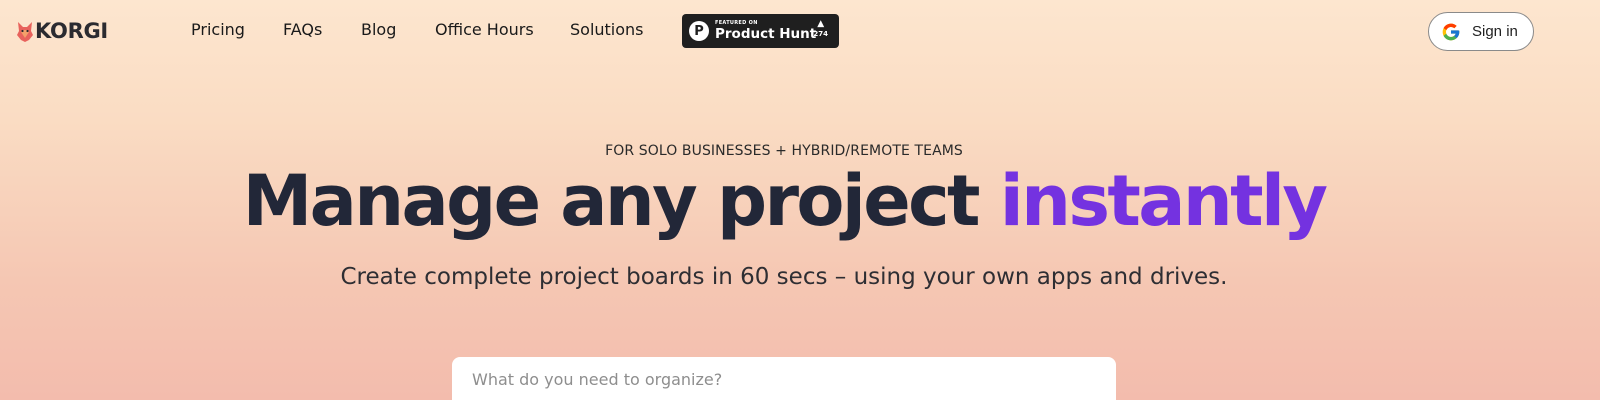 This screenshot has width=1600, height=400. Describe the element at coordinates (607, 29) in the screenshot. I see `nav-link-solutions: Solutions` at that location.